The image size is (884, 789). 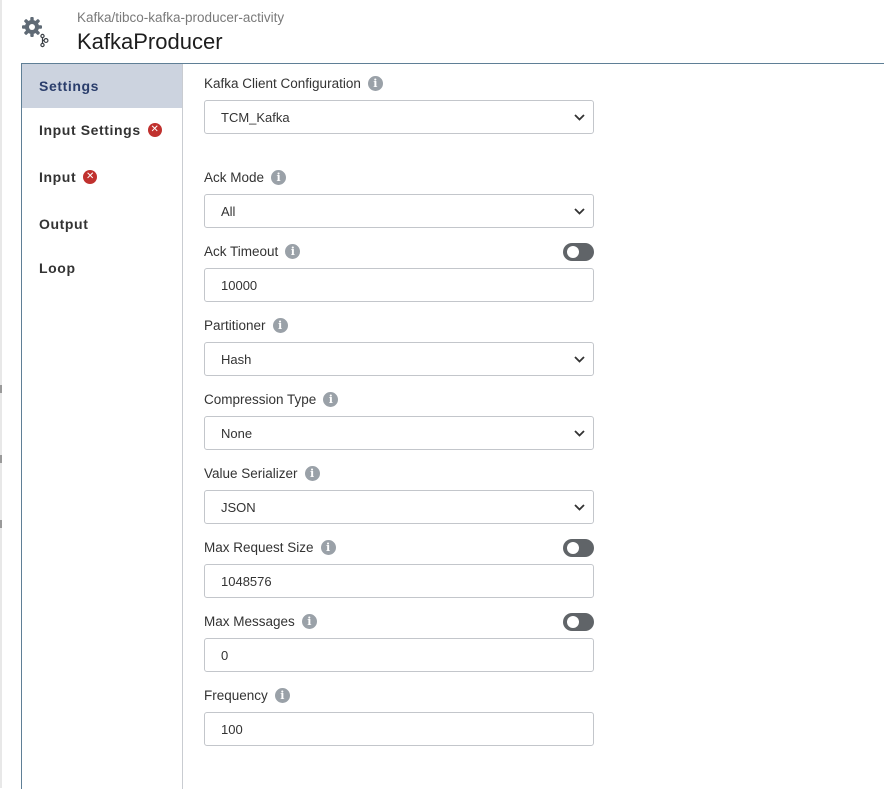 I want to click on select-value: TCM_Kafka, so click(x=255, y=117).